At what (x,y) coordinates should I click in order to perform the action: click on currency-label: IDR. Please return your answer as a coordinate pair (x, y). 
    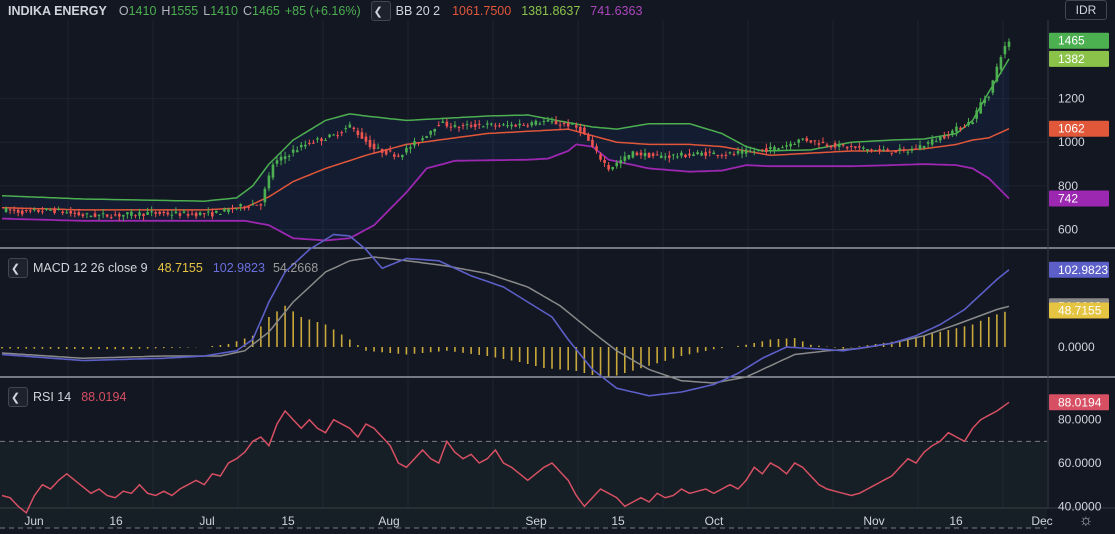
    Looking at the image, I should click on (1086, 10).